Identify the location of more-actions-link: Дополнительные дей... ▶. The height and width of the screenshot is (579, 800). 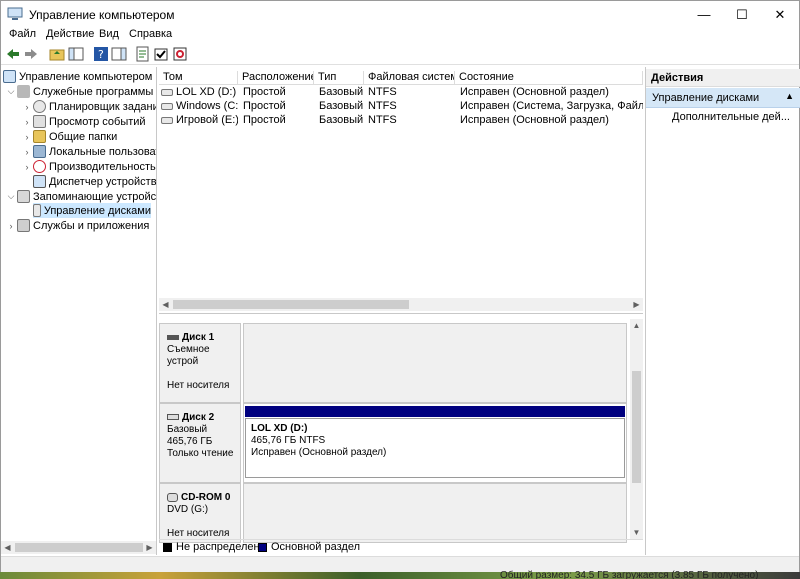
(736, 117).